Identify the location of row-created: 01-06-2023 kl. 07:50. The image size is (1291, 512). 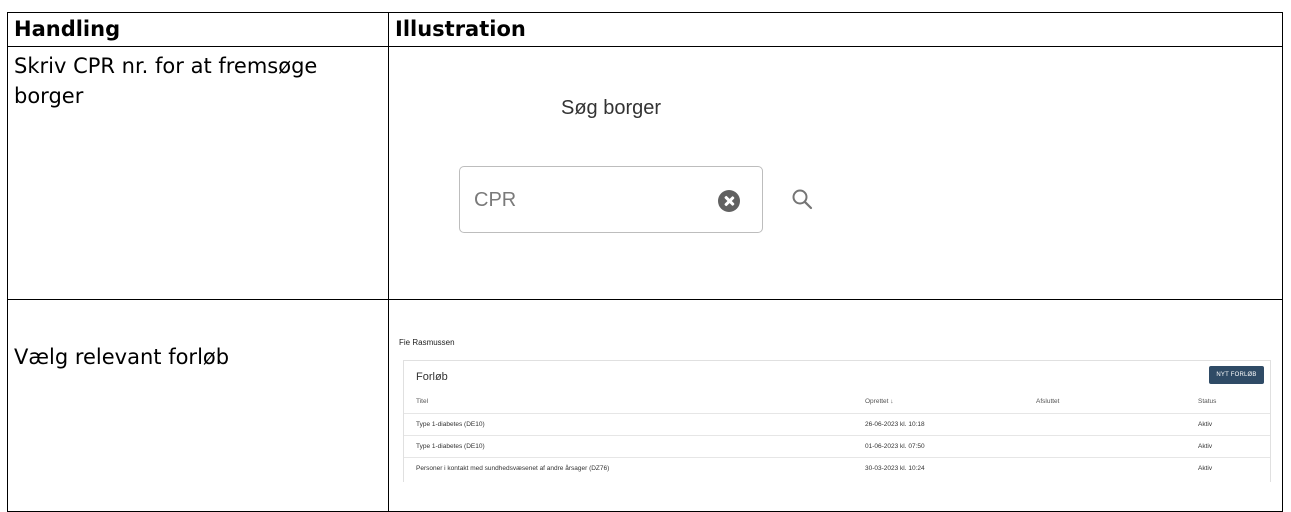
(895, 446).